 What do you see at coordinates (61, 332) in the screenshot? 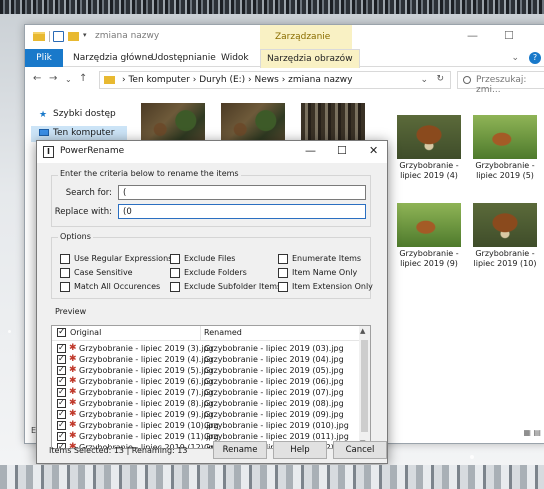
I see `select-all-checkbox` at bounding box center [61, 332].